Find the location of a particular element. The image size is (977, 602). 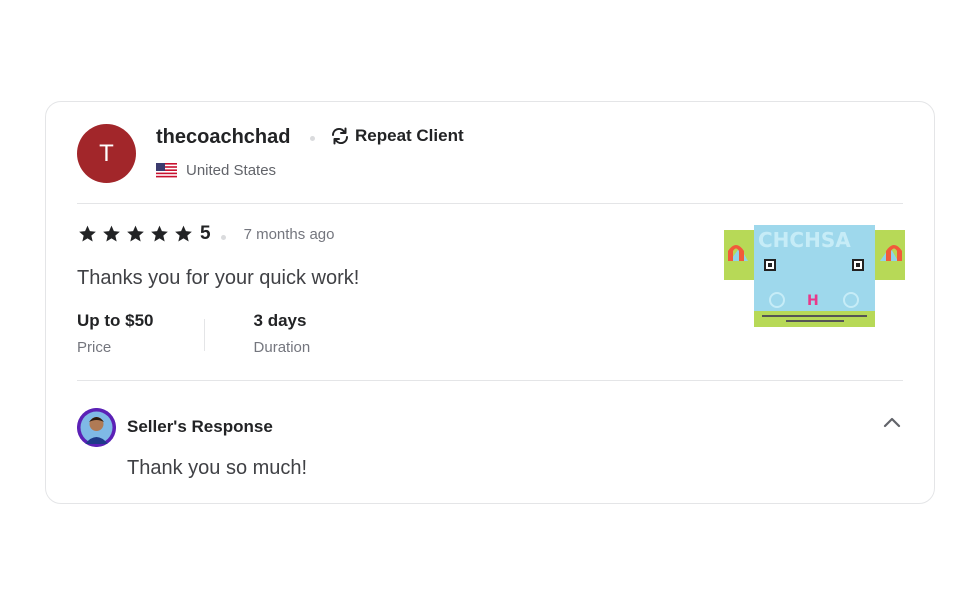

svg-text: H is located at coordinates (813, 301).